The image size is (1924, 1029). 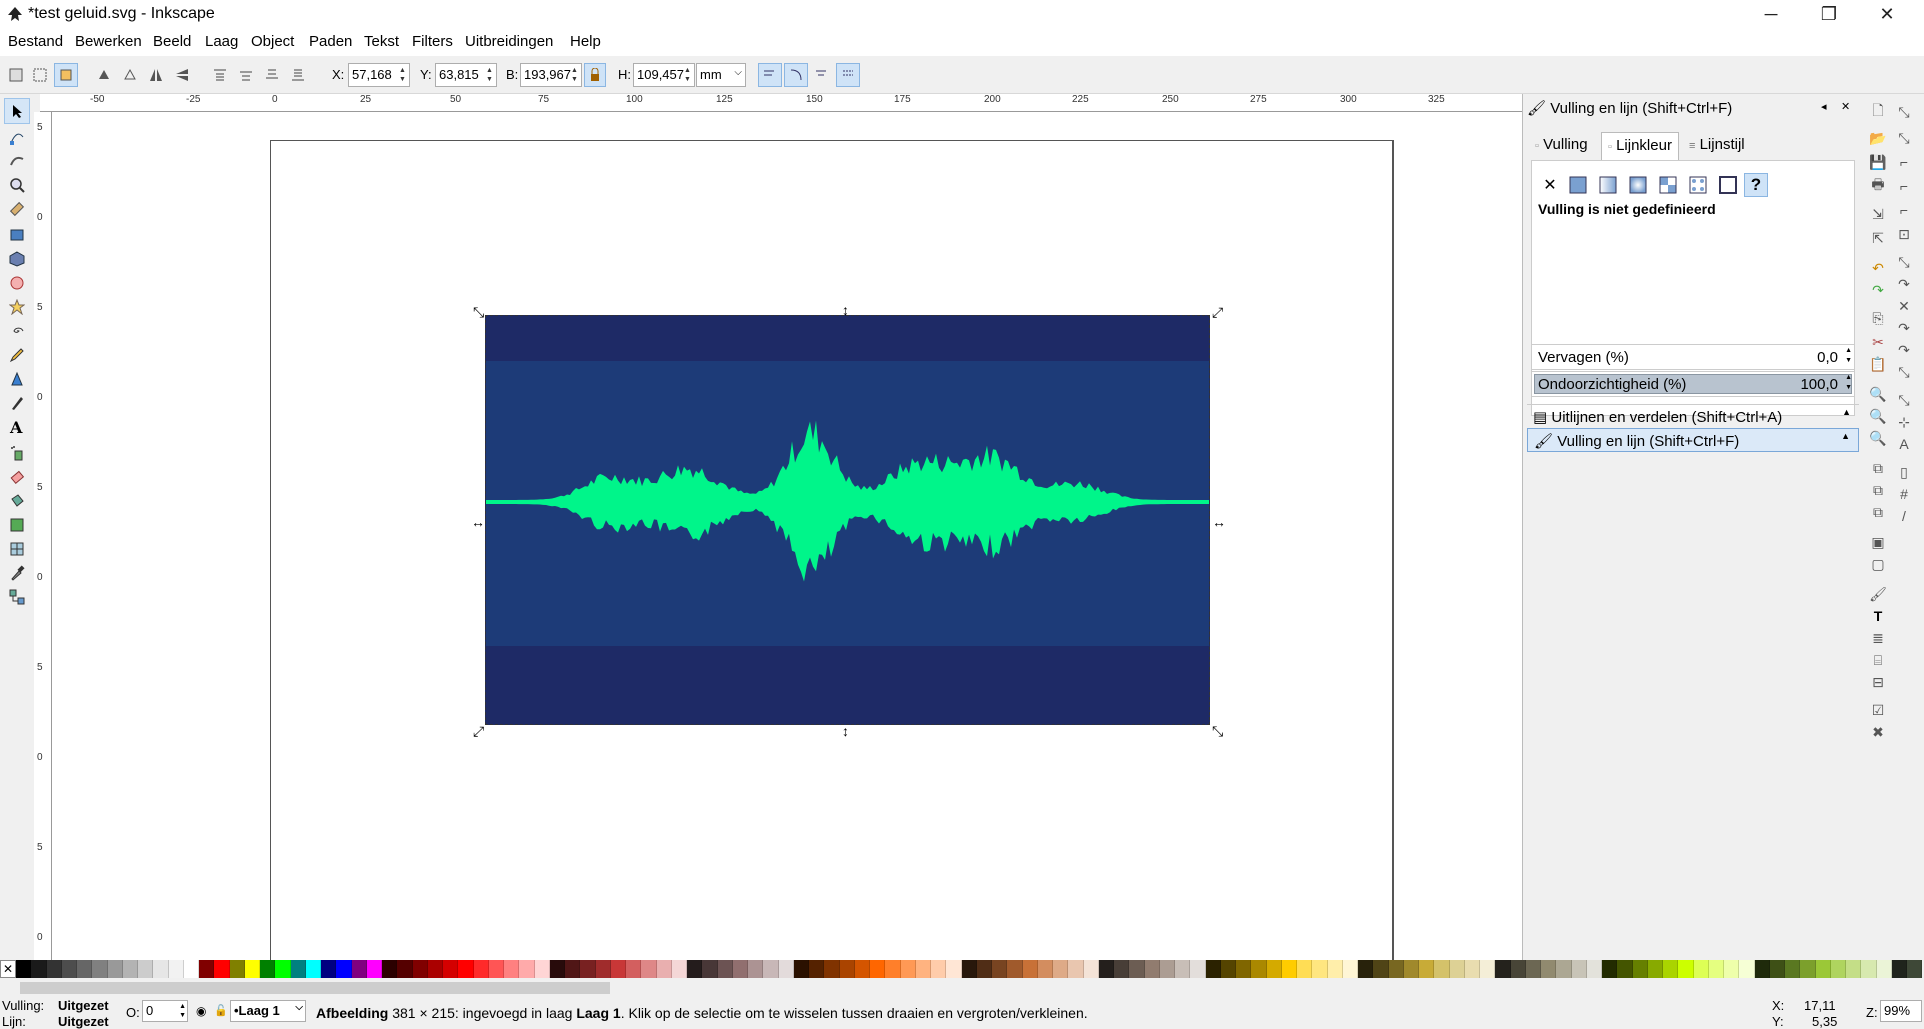 What do you see at coordinates (17, 137) in the screenshot?
I see `node-tool-icon` at bounding box center [17, 137].